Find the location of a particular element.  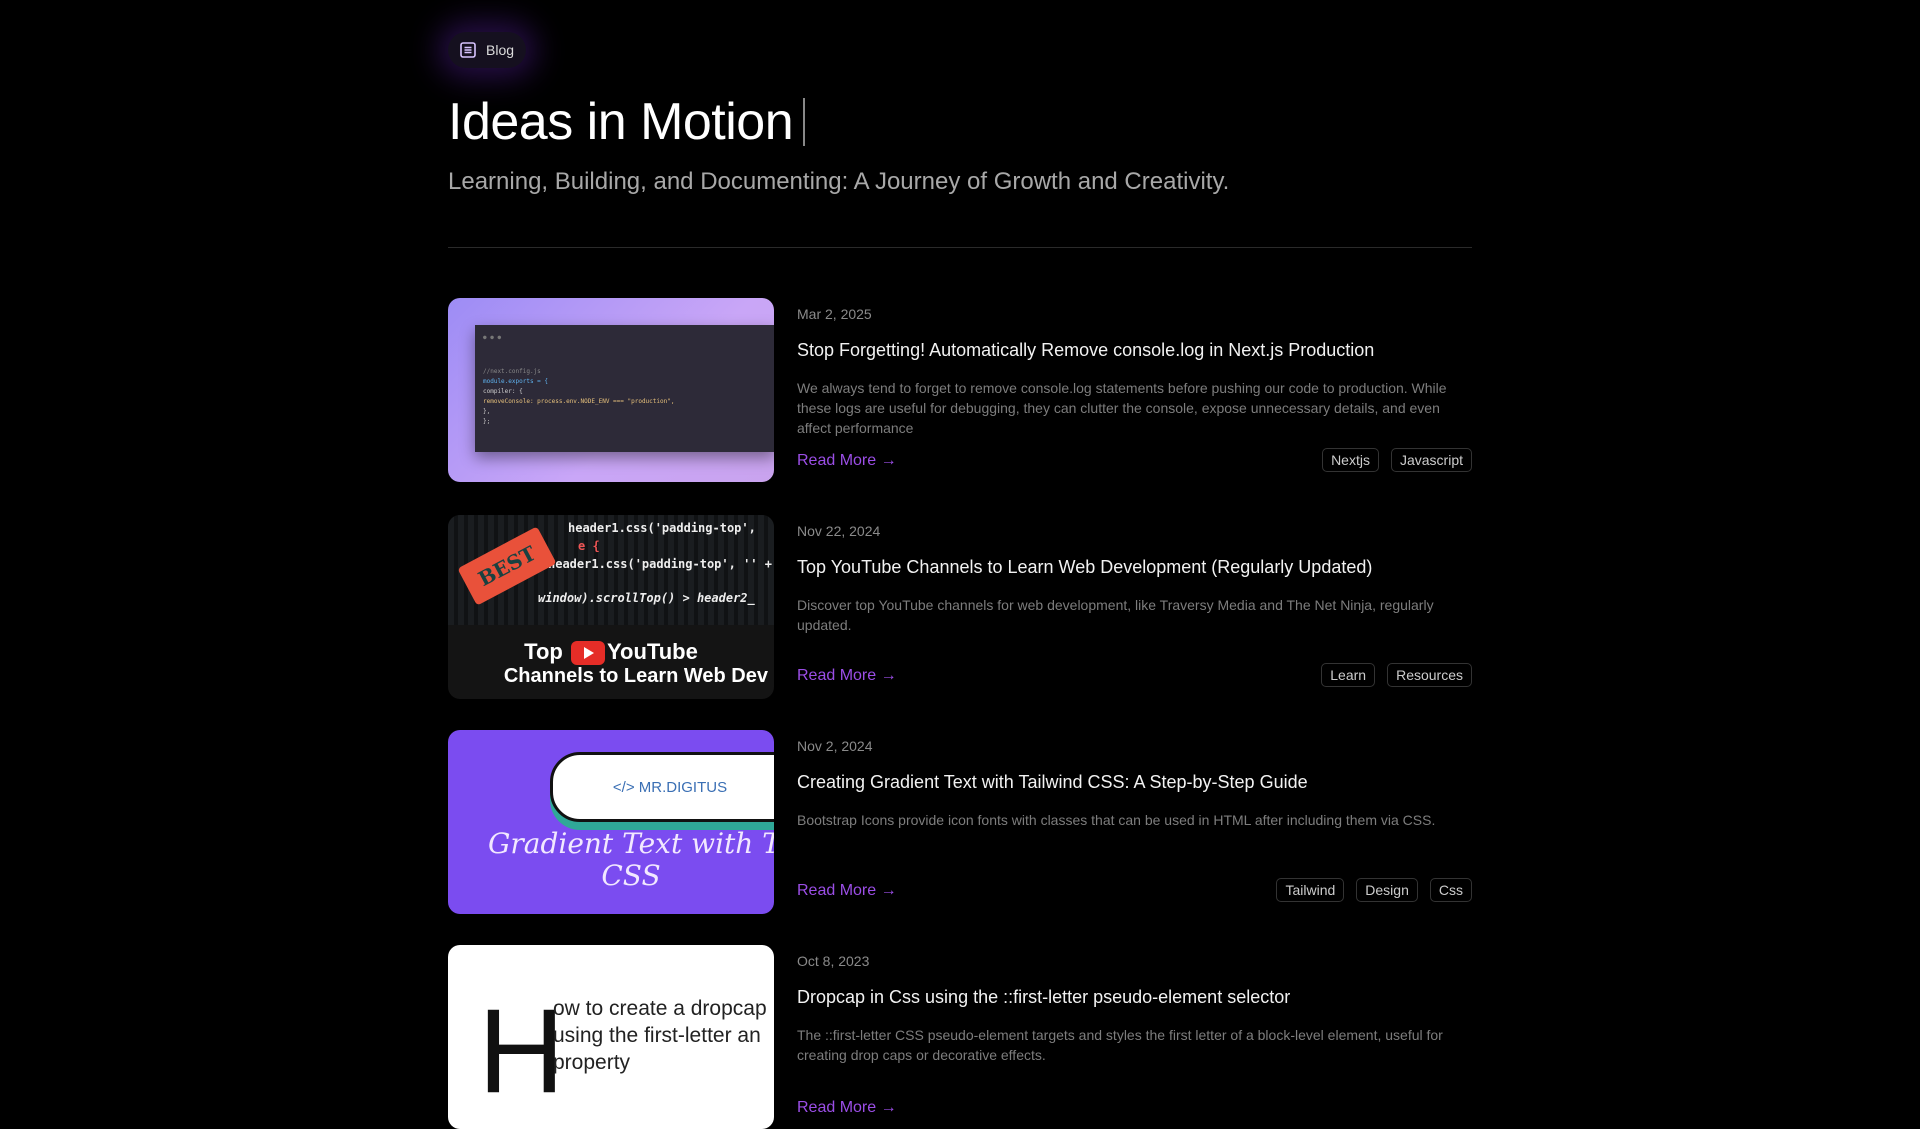

thumbnail-heading: Top YouTube is located at coordinates (611, 652).